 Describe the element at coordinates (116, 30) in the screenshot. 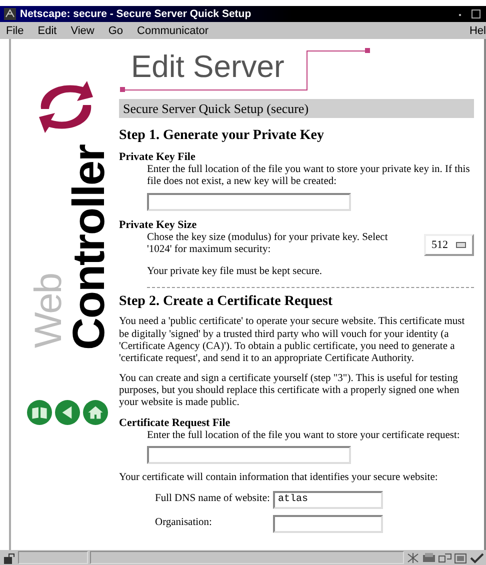

I see `menu-item: Go` at that location.